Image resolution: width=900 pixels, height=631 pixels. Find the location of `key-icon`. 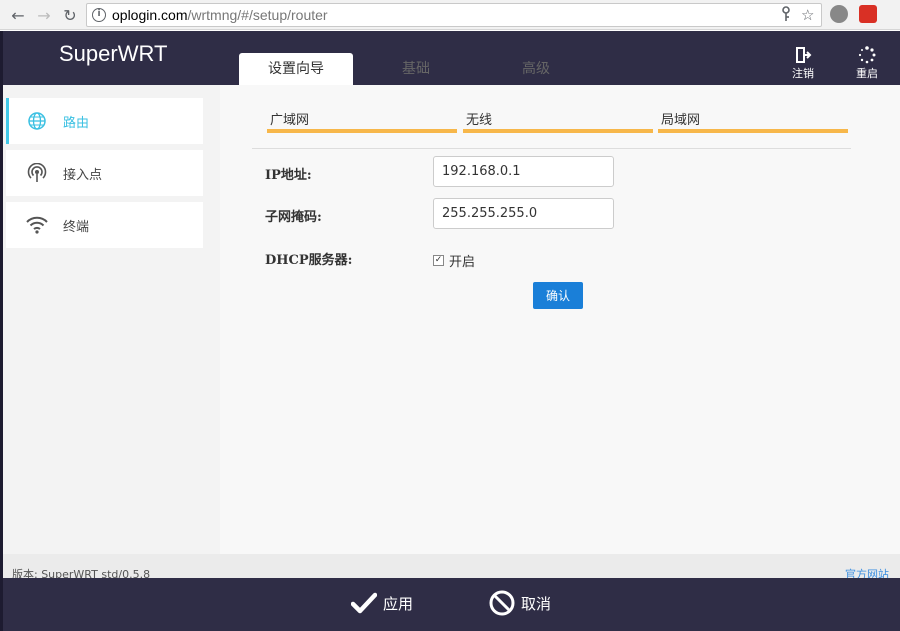

key-icon is located at coordinates (786, 16).